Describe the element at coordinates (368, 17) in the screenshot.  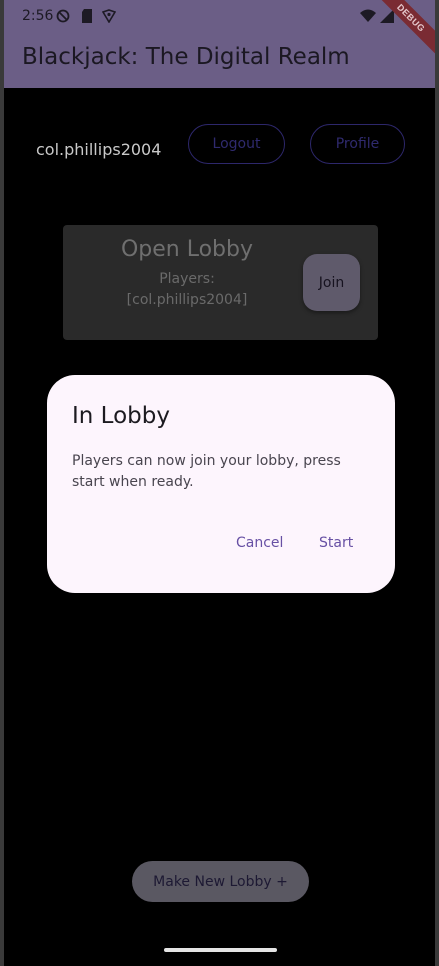
I see `wifi-icon` at that location.